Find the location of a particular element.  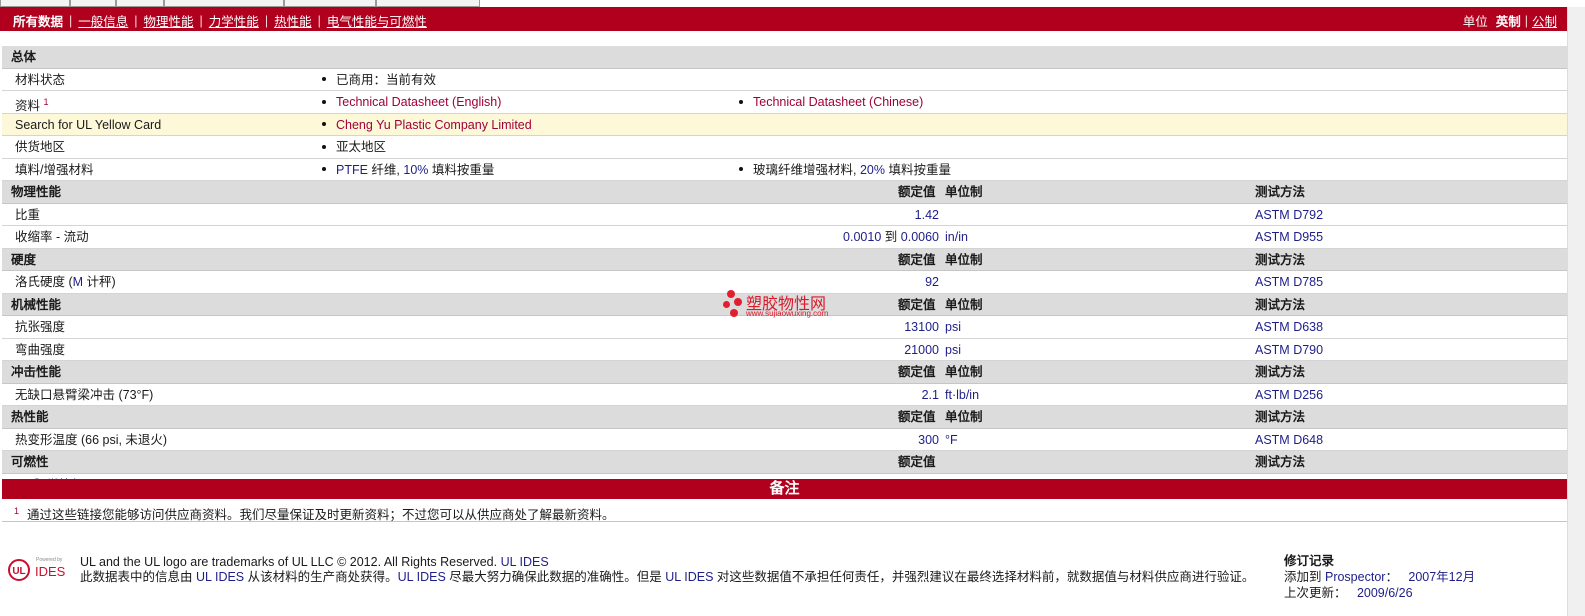

logo-powered-text: Powered by is located at coordinates (49, 560).